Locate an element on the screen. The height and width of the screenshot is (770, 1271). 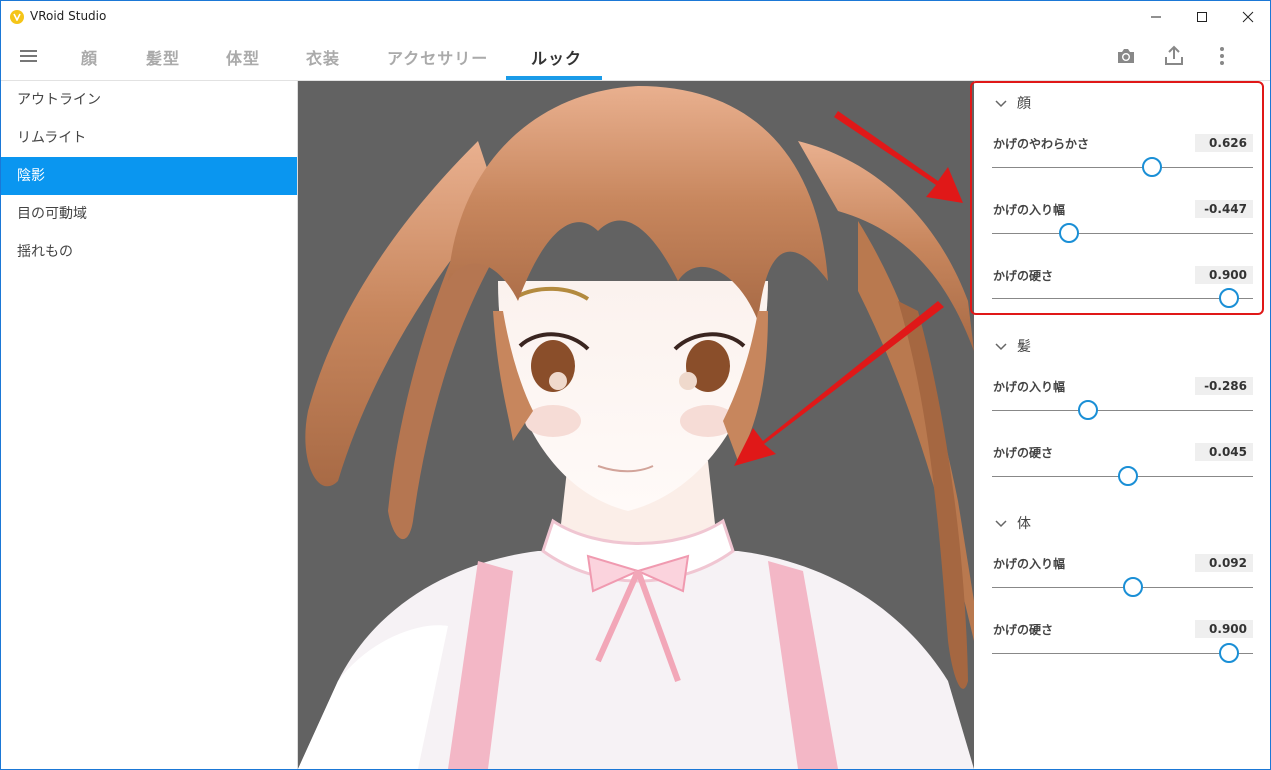
window-title: VRoid Studio is located at coordinates (68, 16).